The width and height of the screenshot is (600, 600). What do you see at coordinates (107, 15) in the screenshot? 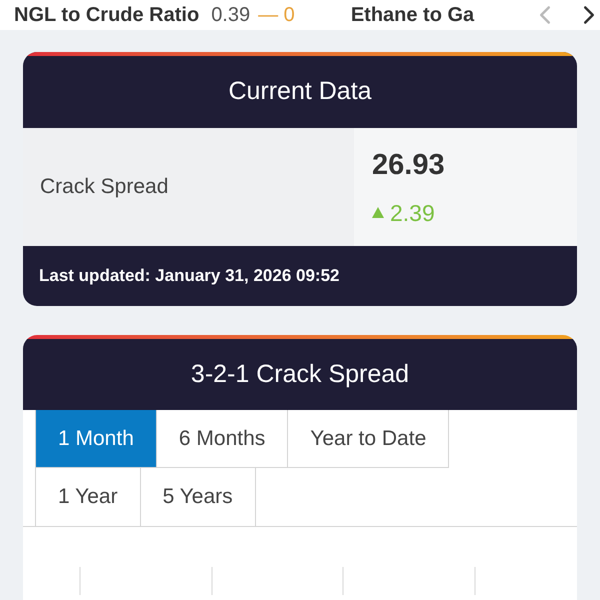
I see `ticker-name: NGL to Crude Ratio` at bounding box center [107, 15].